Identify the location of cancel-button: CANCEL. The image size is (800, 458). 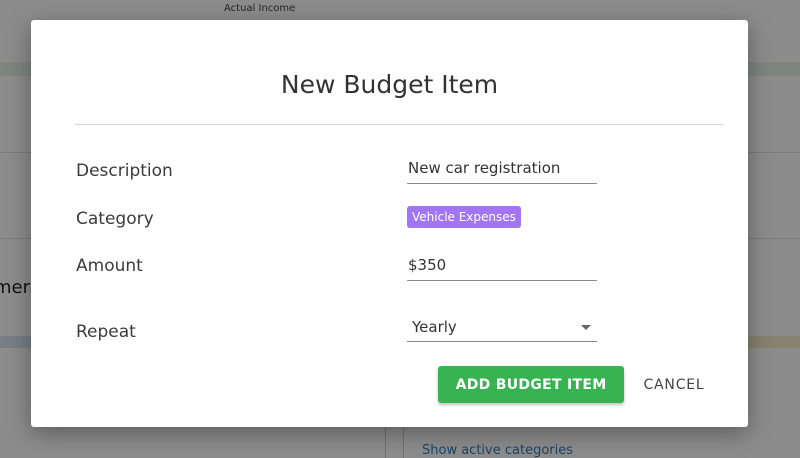
(674, 384).